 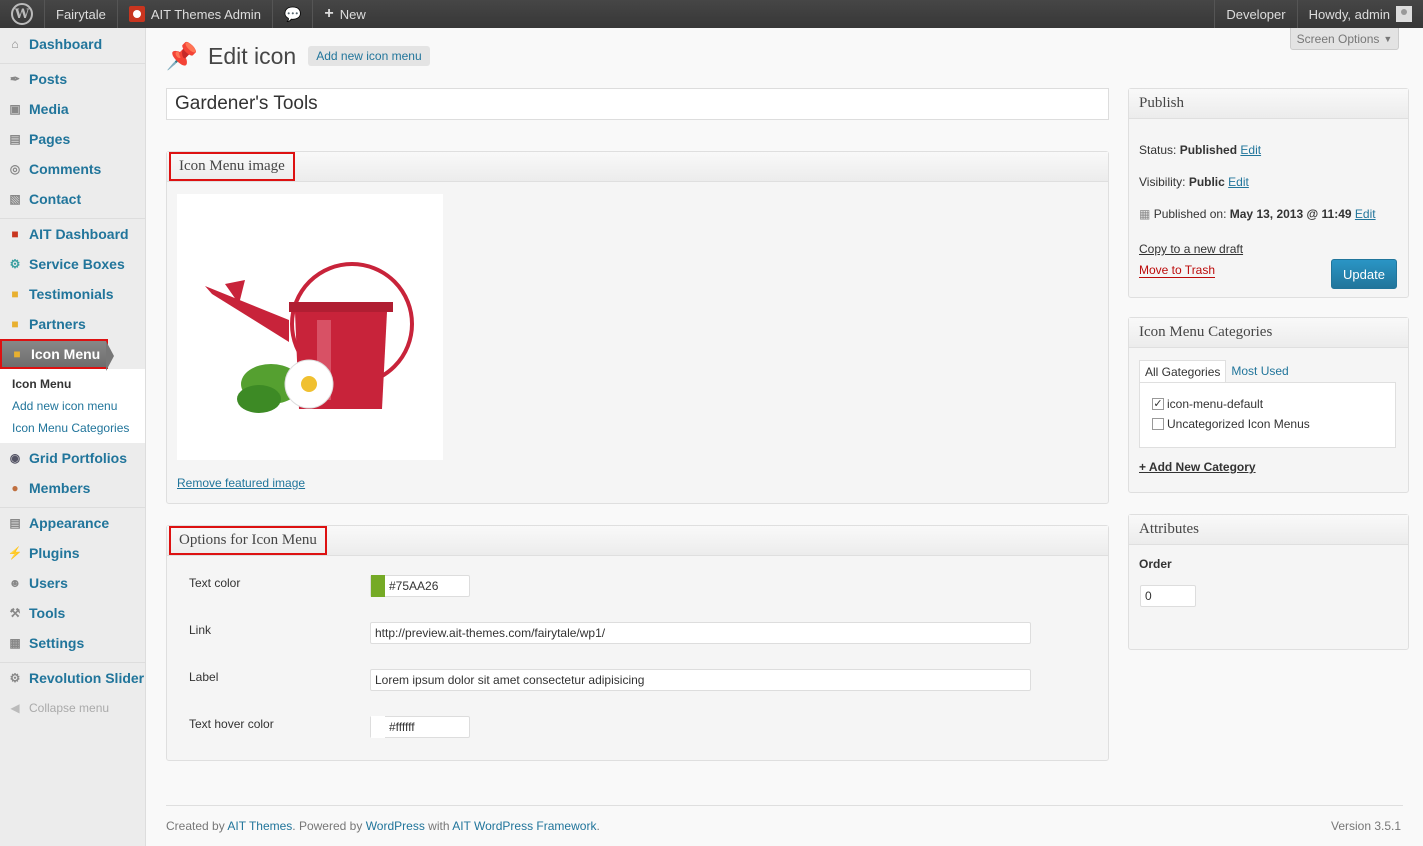 I want to click on categories-box-header: Icon Menu Categories, so click(x=1268, y=333).